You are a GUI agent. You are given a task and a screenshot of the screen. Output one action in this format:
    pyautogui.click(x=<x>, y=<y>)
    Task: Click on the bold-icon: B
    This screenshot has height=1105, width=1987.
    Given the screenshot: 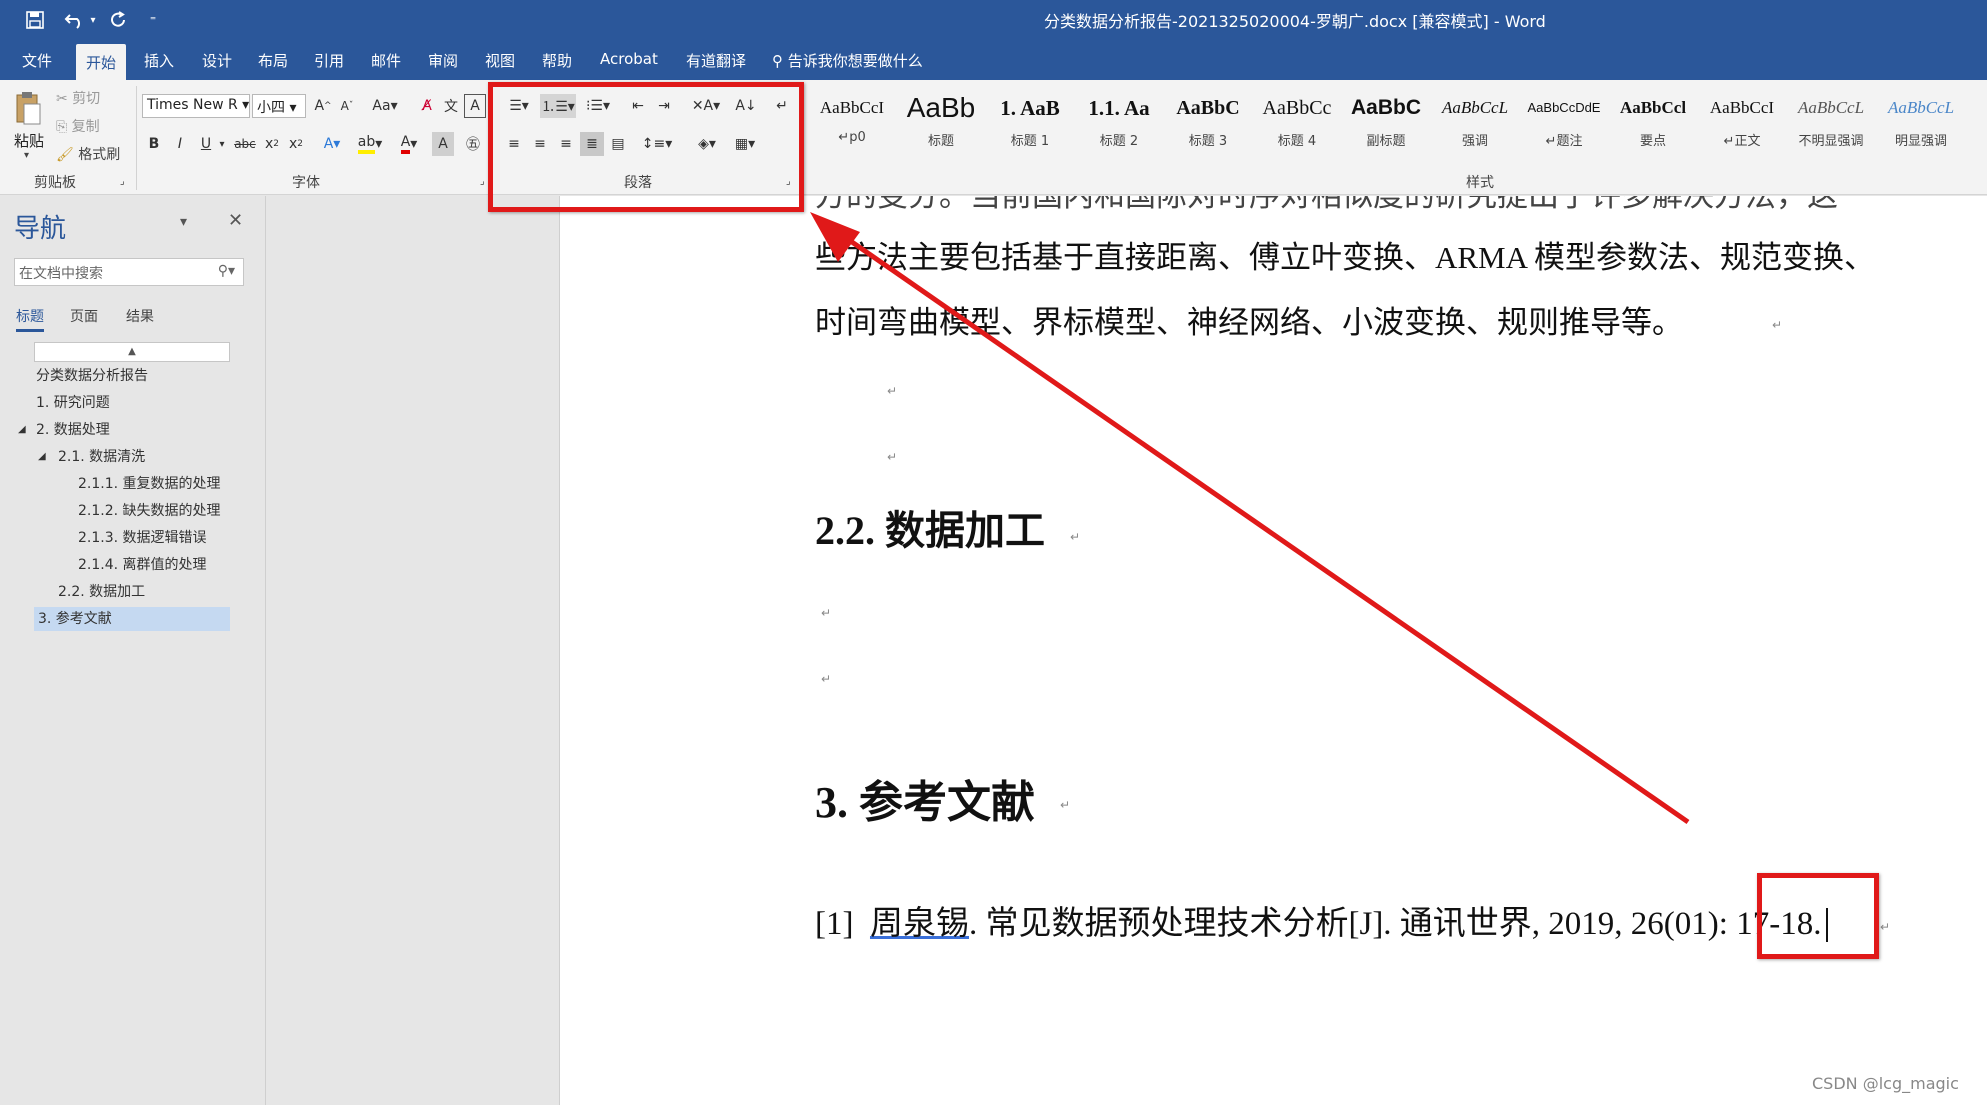 What is the action you would take?
    pyautogui.click(x=154, y=144)
    